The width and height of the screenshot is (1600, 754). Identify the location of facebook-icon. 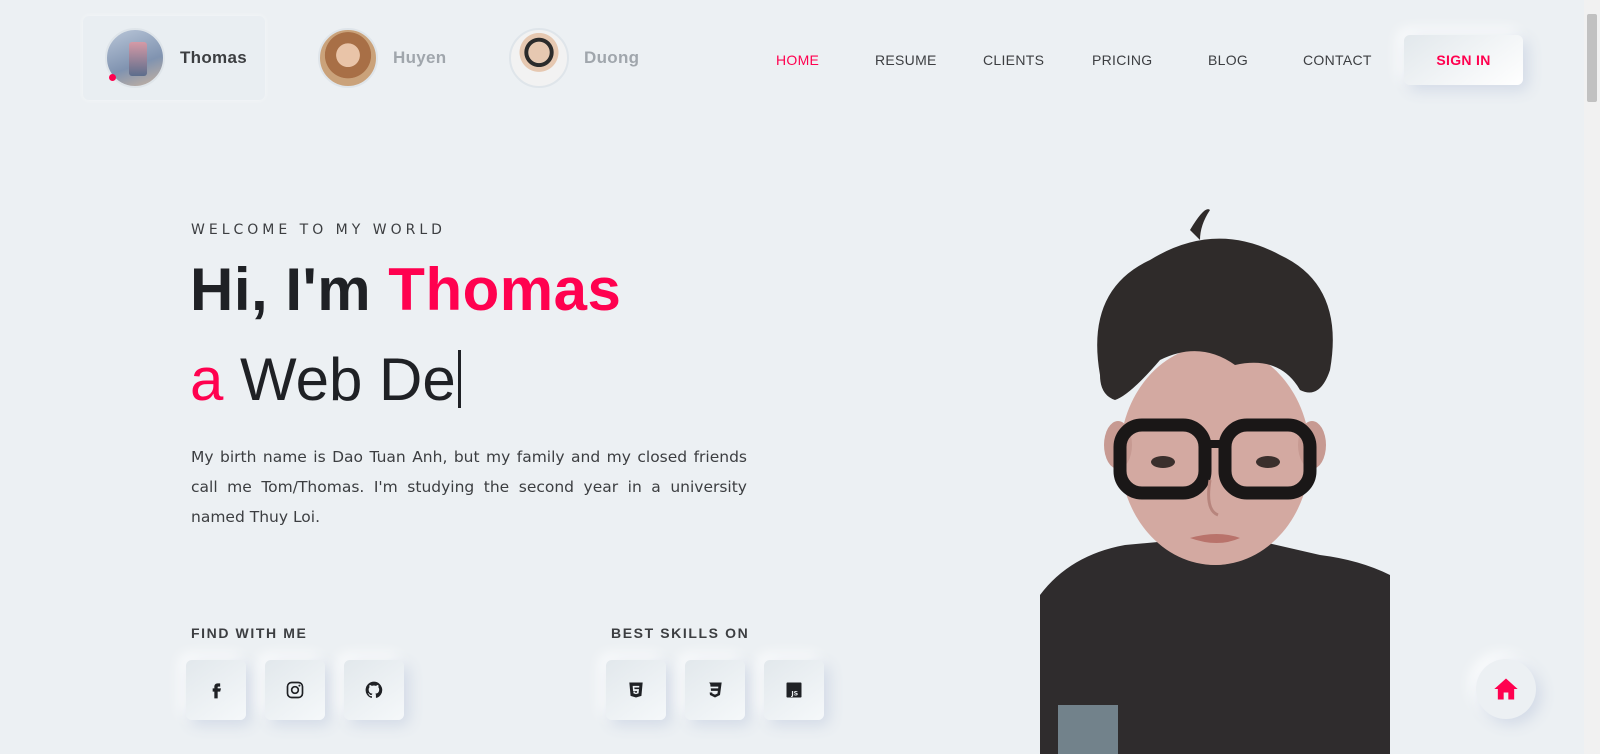
(216, 691).